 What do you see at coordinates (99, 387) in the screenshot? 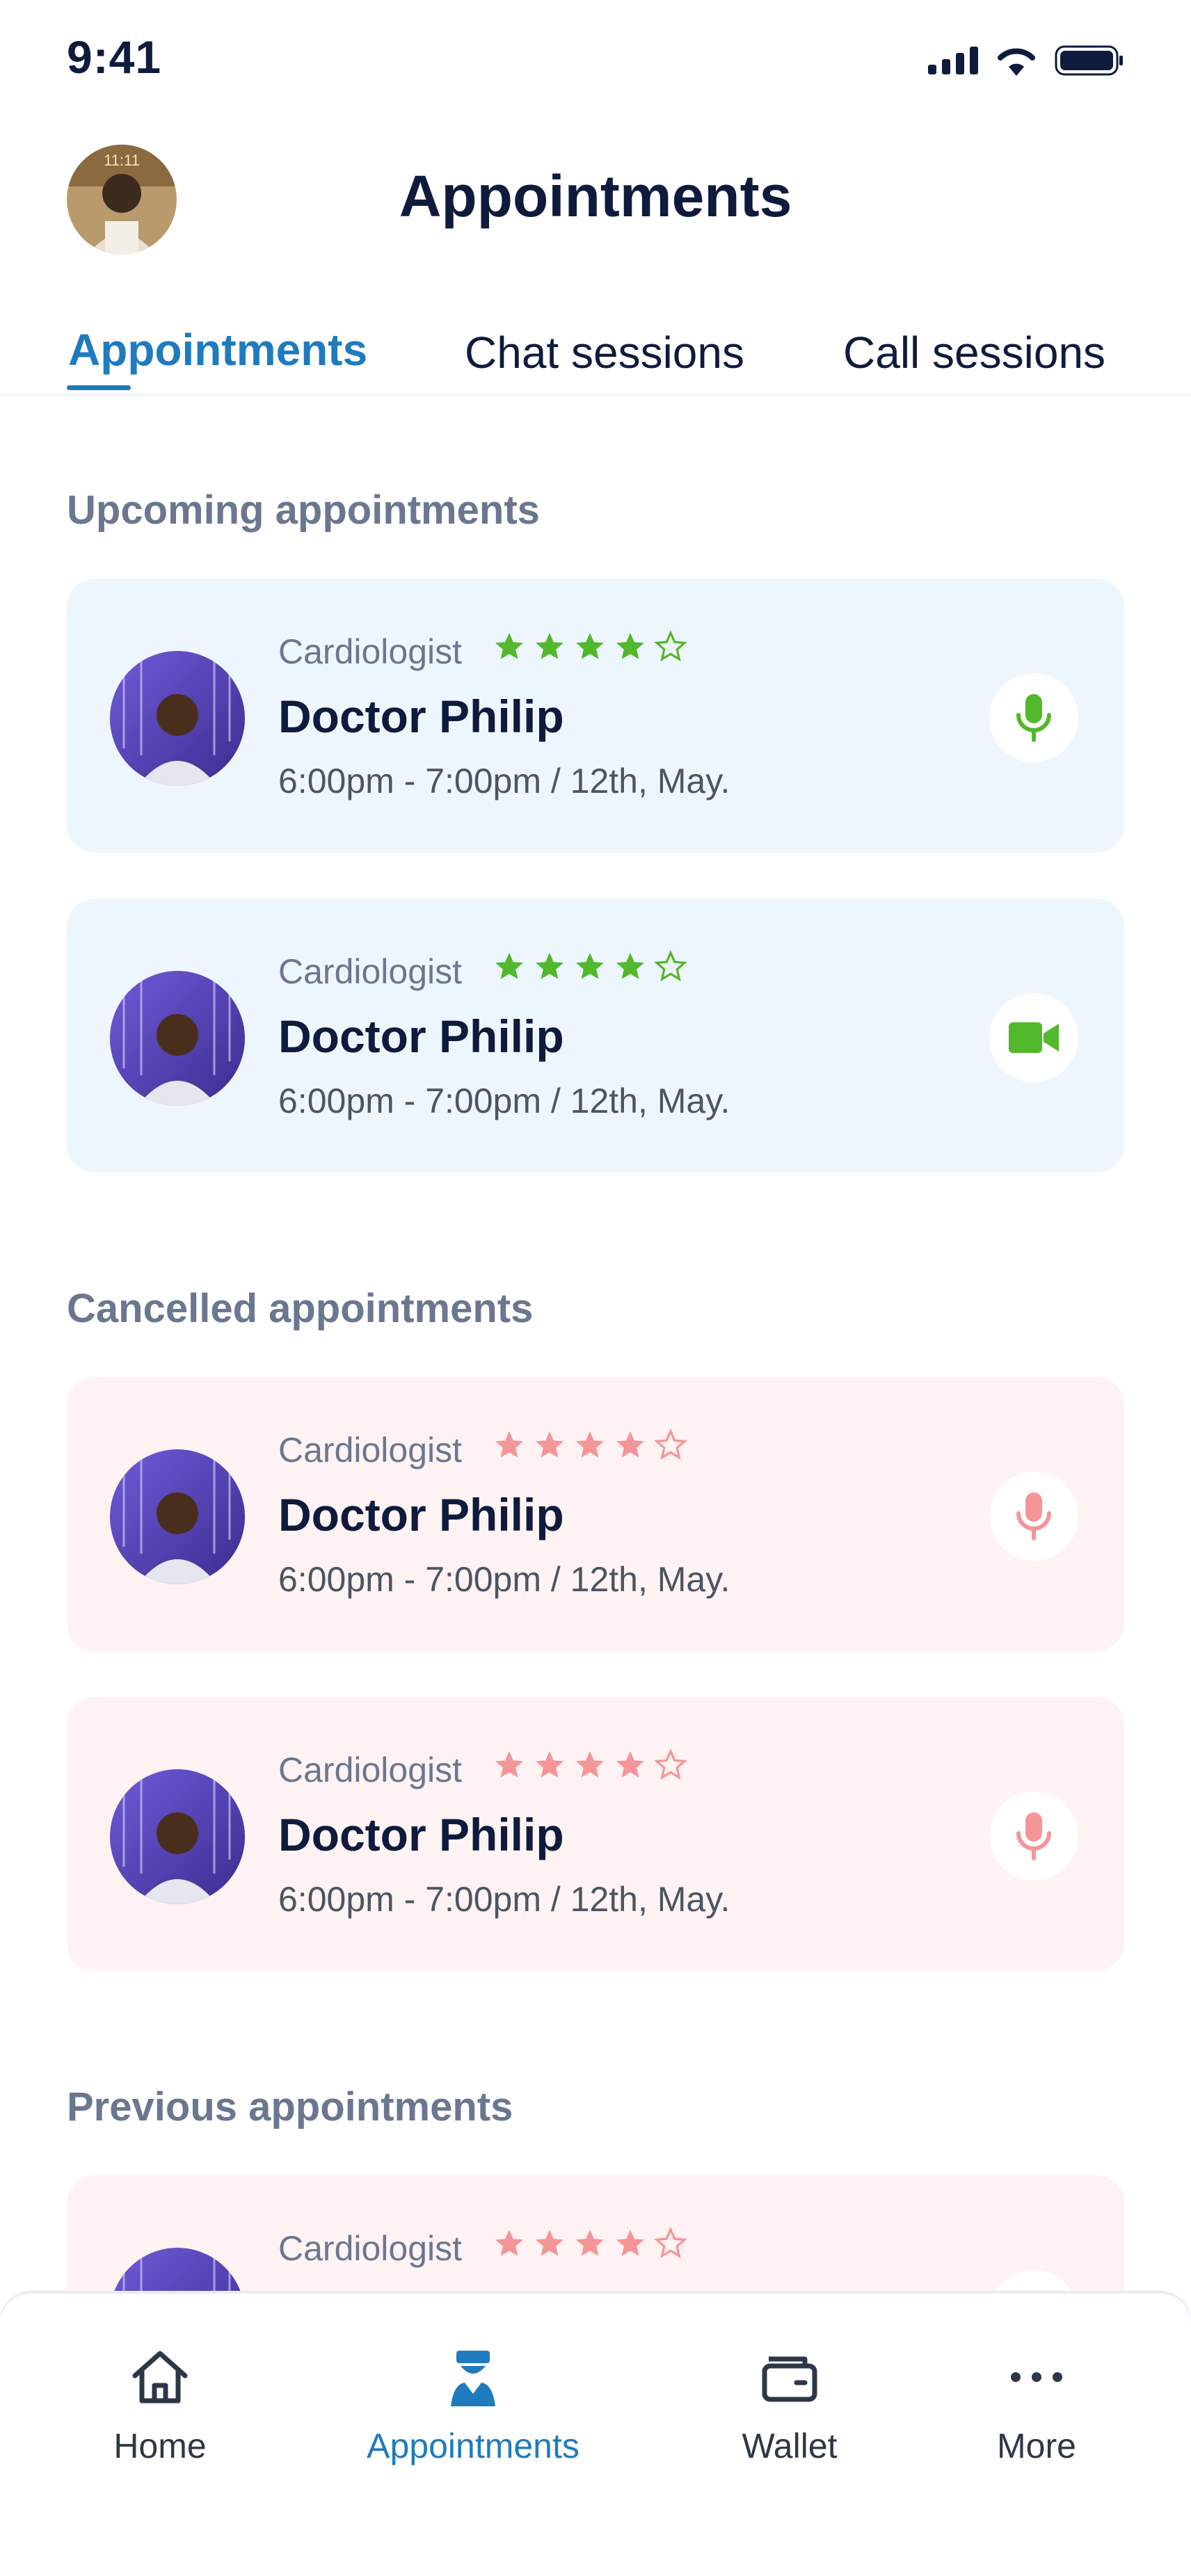
I see `active-tab-indicator` at bounding box center [99, 387].